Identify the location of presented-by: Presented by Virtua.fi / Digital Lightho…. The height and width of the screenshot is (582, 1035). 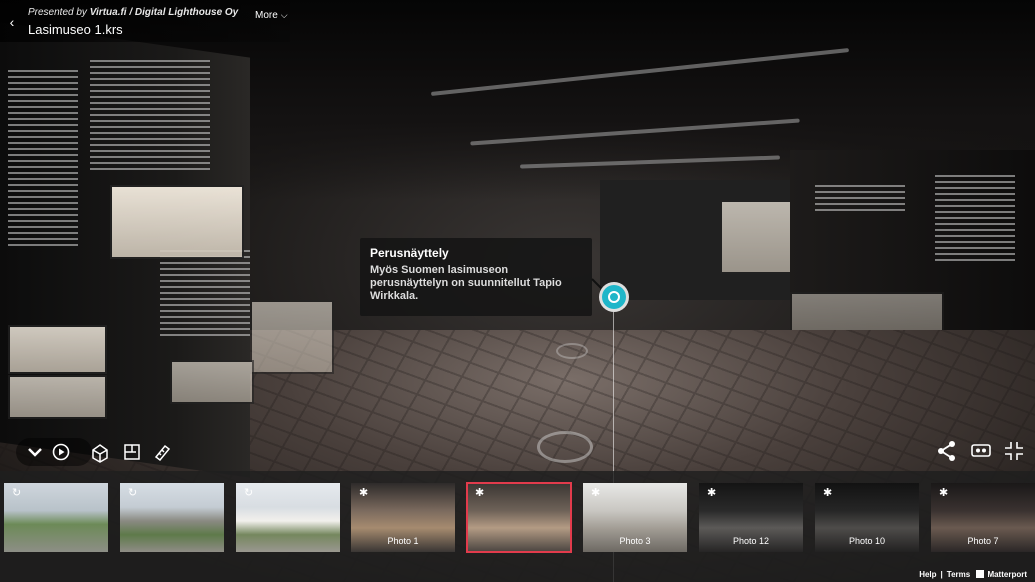
(133, 12).